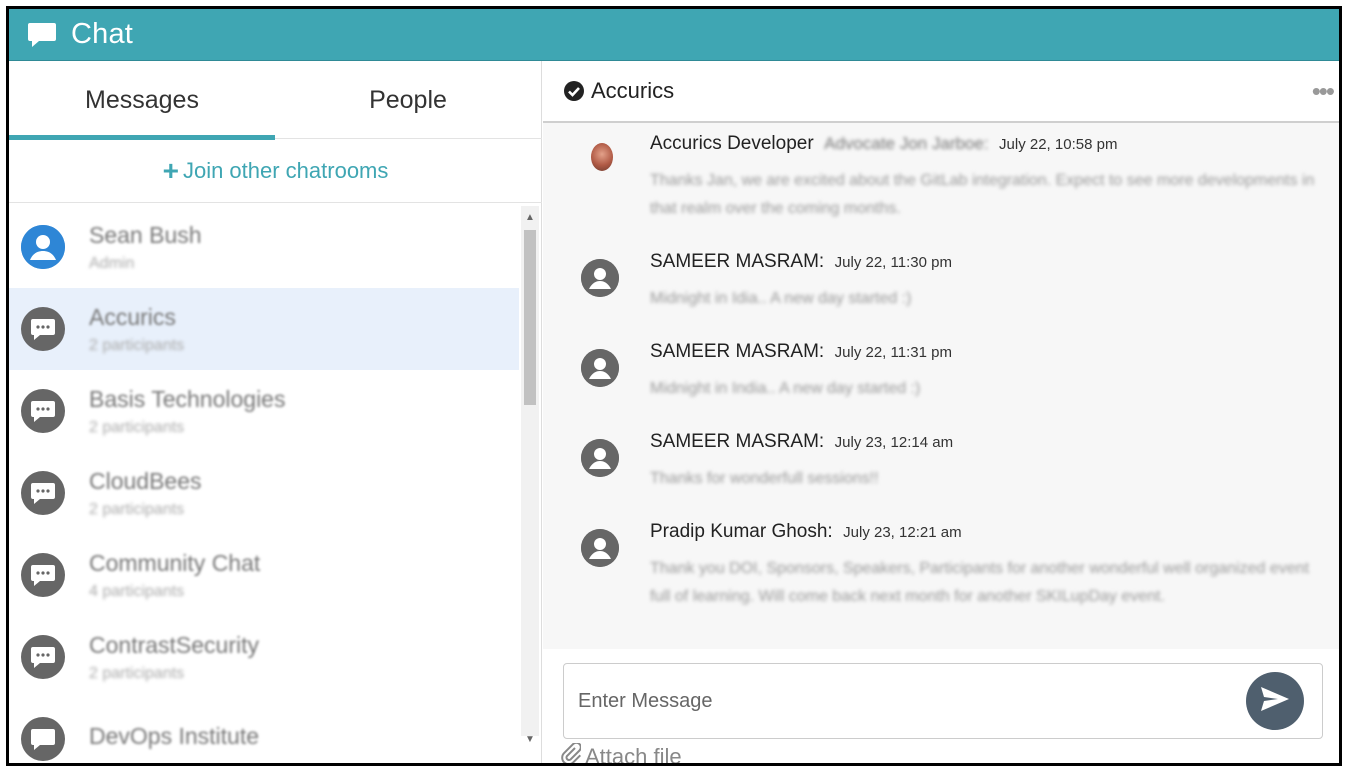 The width and height of the screenshot is (1348, 770). I want to click on tab-people: People, so click(408, 100).